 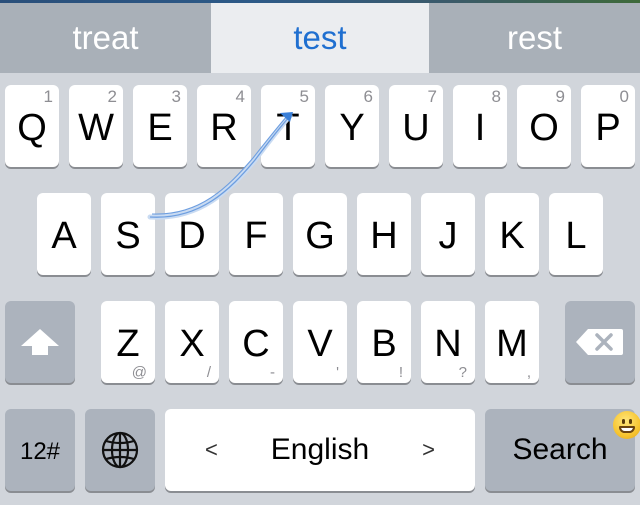 I want to click on key-i: I8, so click(x=480, y=126).